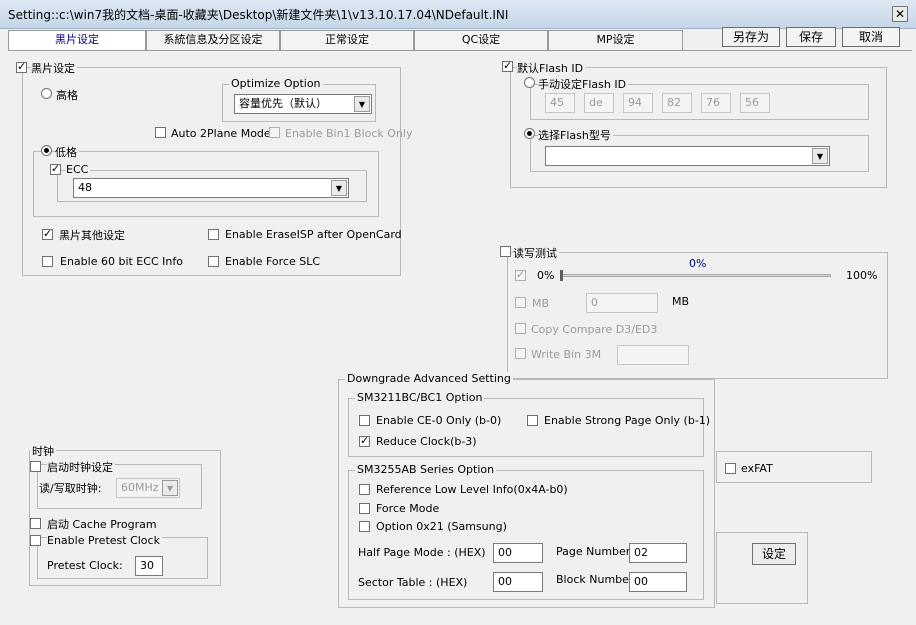  Describe the element at coordinates (541, 303) in the screenshot. I see `mb-label: MB` at that location.